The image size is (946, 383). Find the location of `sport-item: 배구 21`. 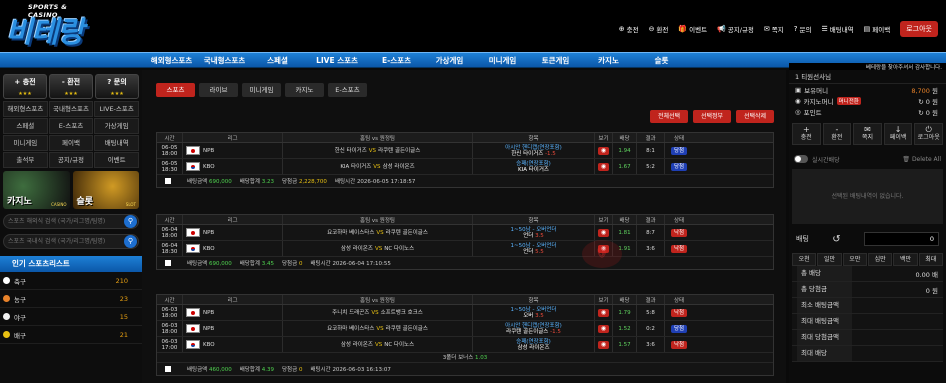

sport-item: 배구 21 is located at coordinates (71, 335).